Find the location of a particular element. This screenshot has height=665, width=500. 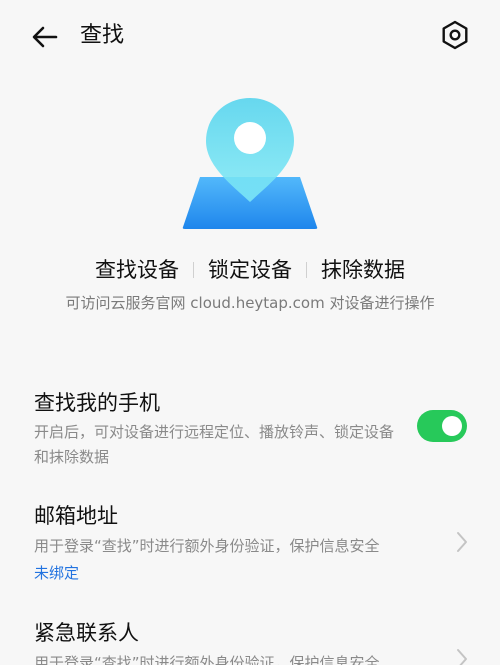

erase-data-action: 抹除数据 is located at coordinates (363, 270).